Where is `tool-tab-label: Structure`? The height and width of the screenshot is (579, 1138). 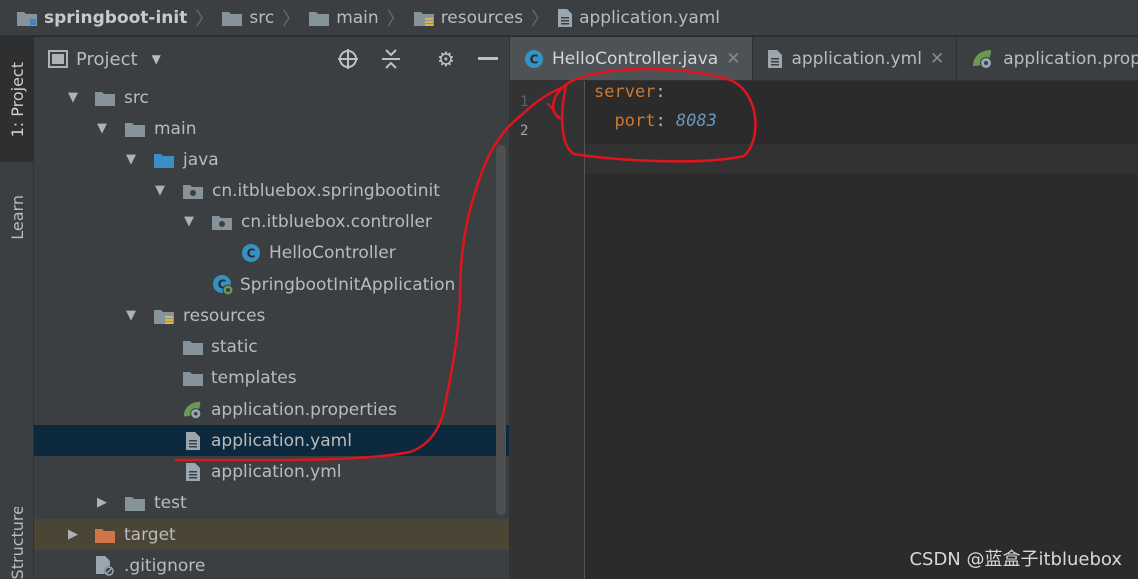 tool-tab-label: Structure is located at coordinates (17, 543).